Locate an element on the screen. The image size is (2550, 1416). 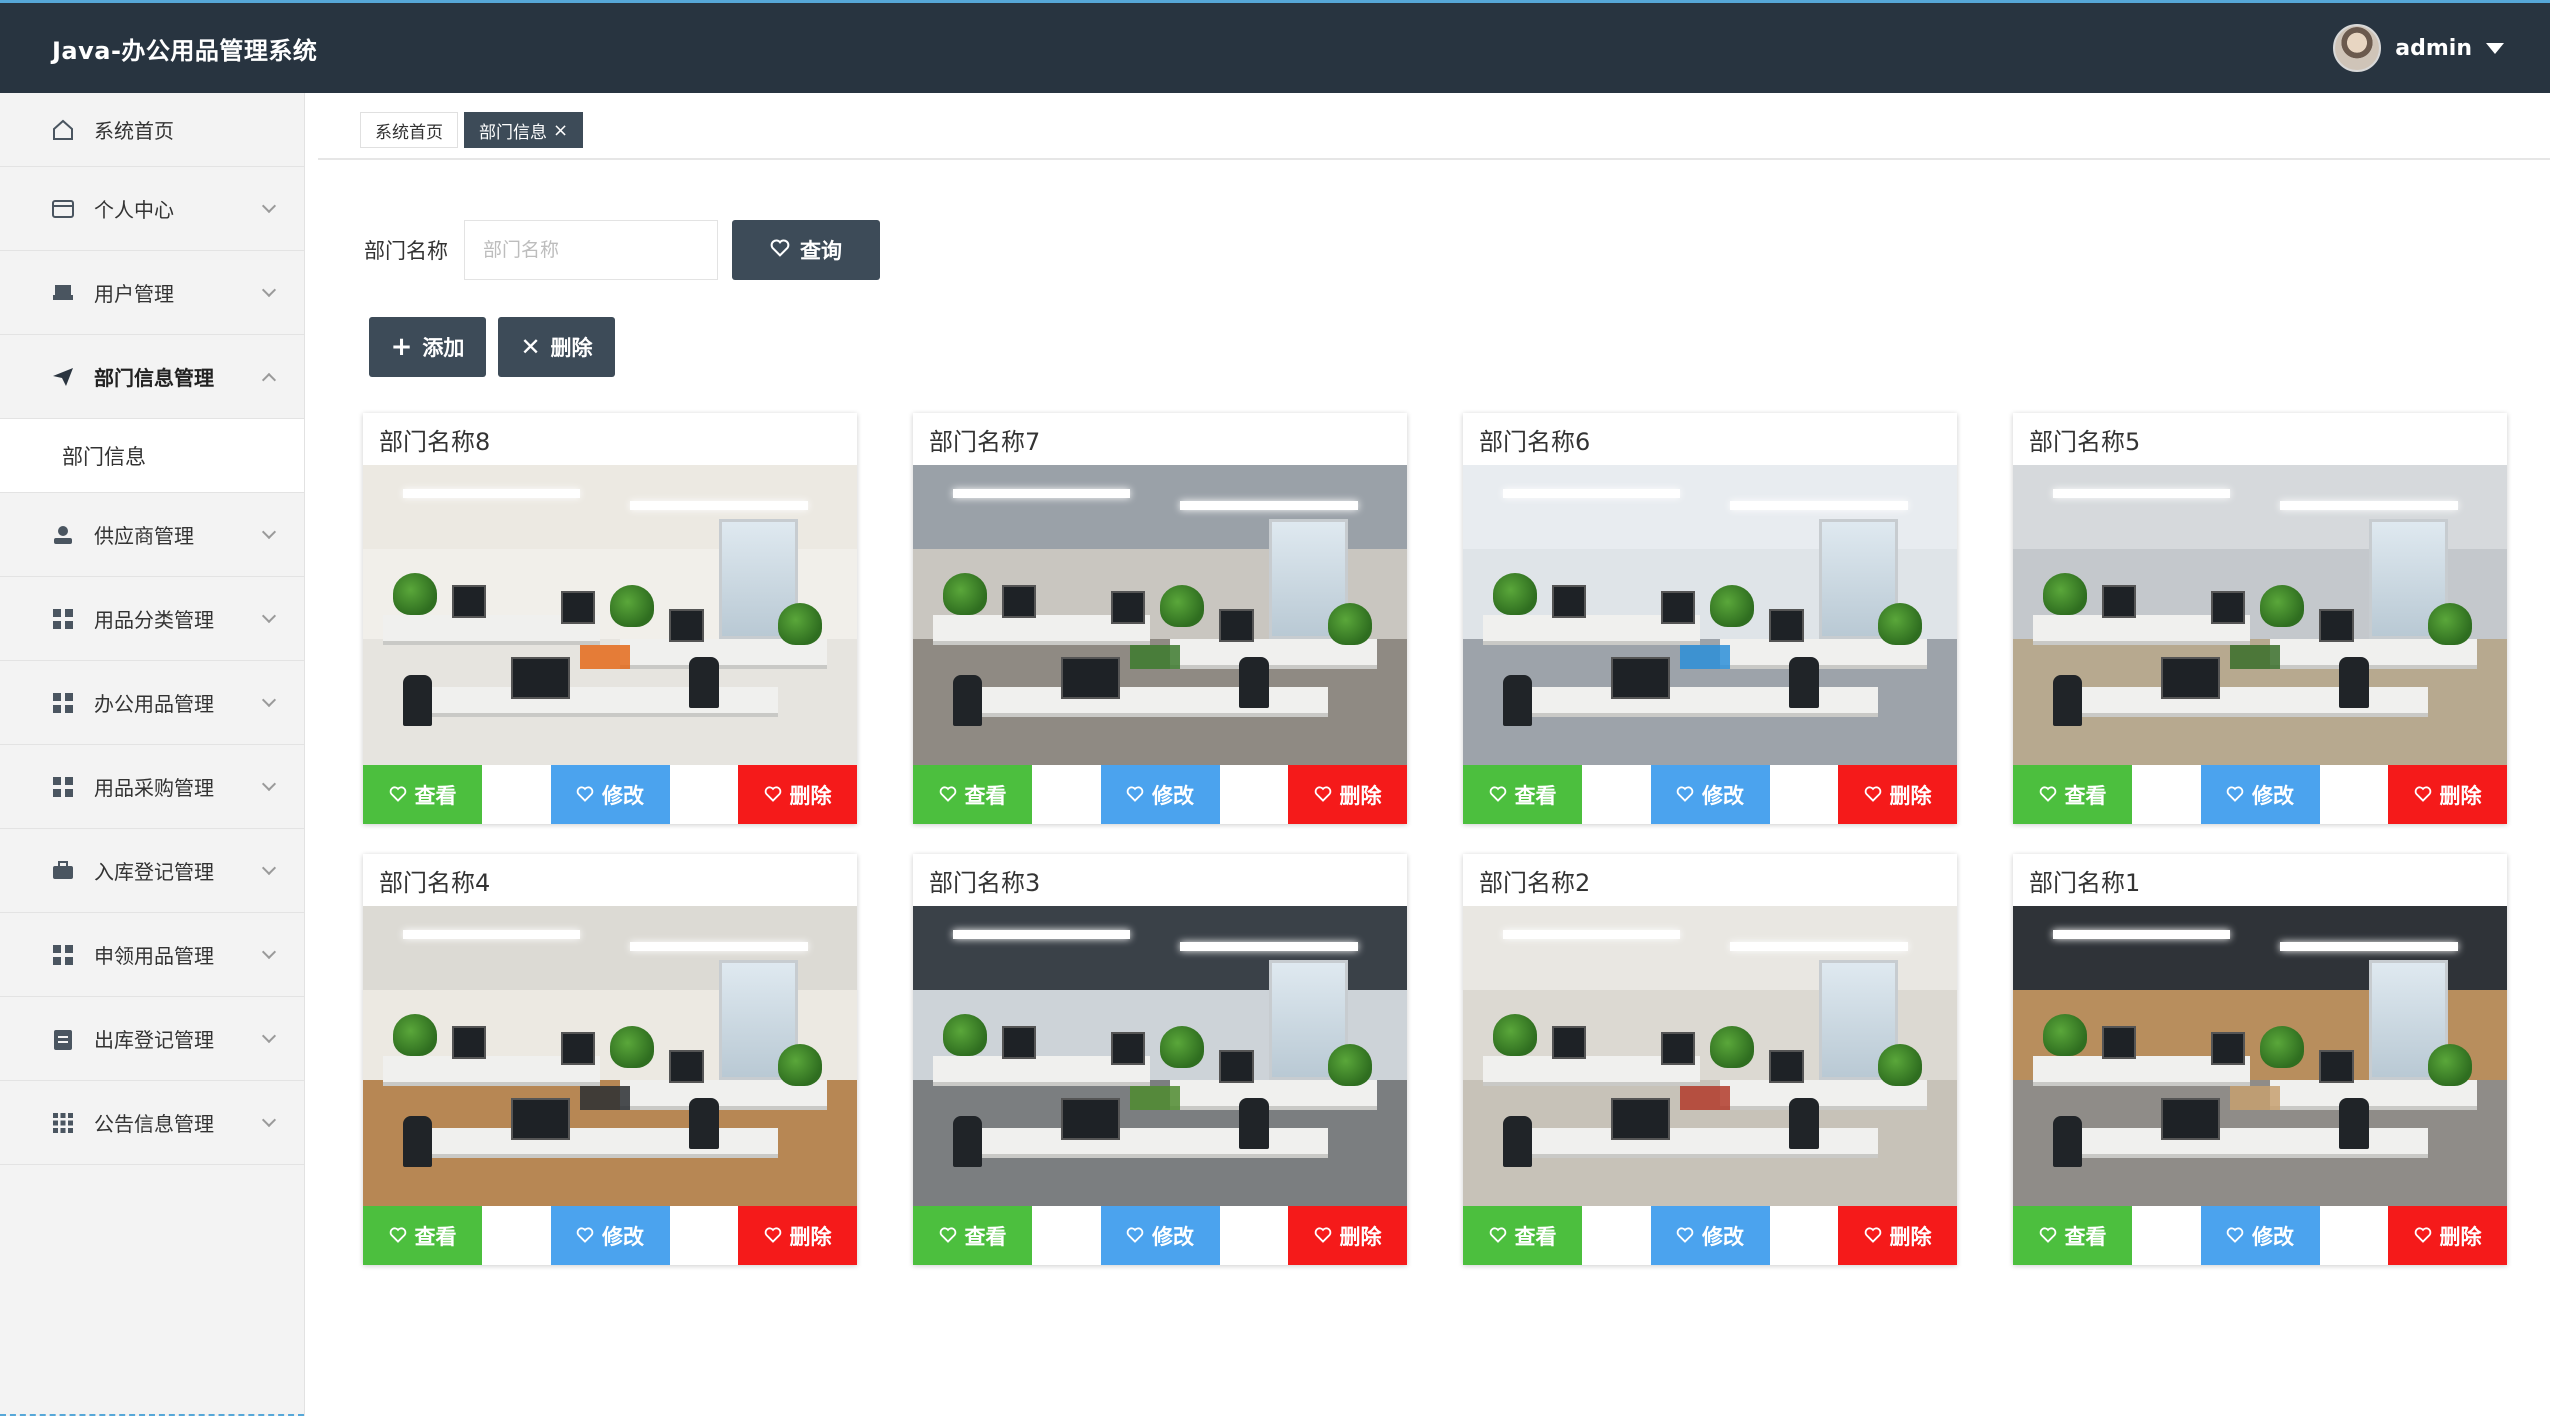
delete-button: ✕ 删除 is located at coordinates (556, 347).